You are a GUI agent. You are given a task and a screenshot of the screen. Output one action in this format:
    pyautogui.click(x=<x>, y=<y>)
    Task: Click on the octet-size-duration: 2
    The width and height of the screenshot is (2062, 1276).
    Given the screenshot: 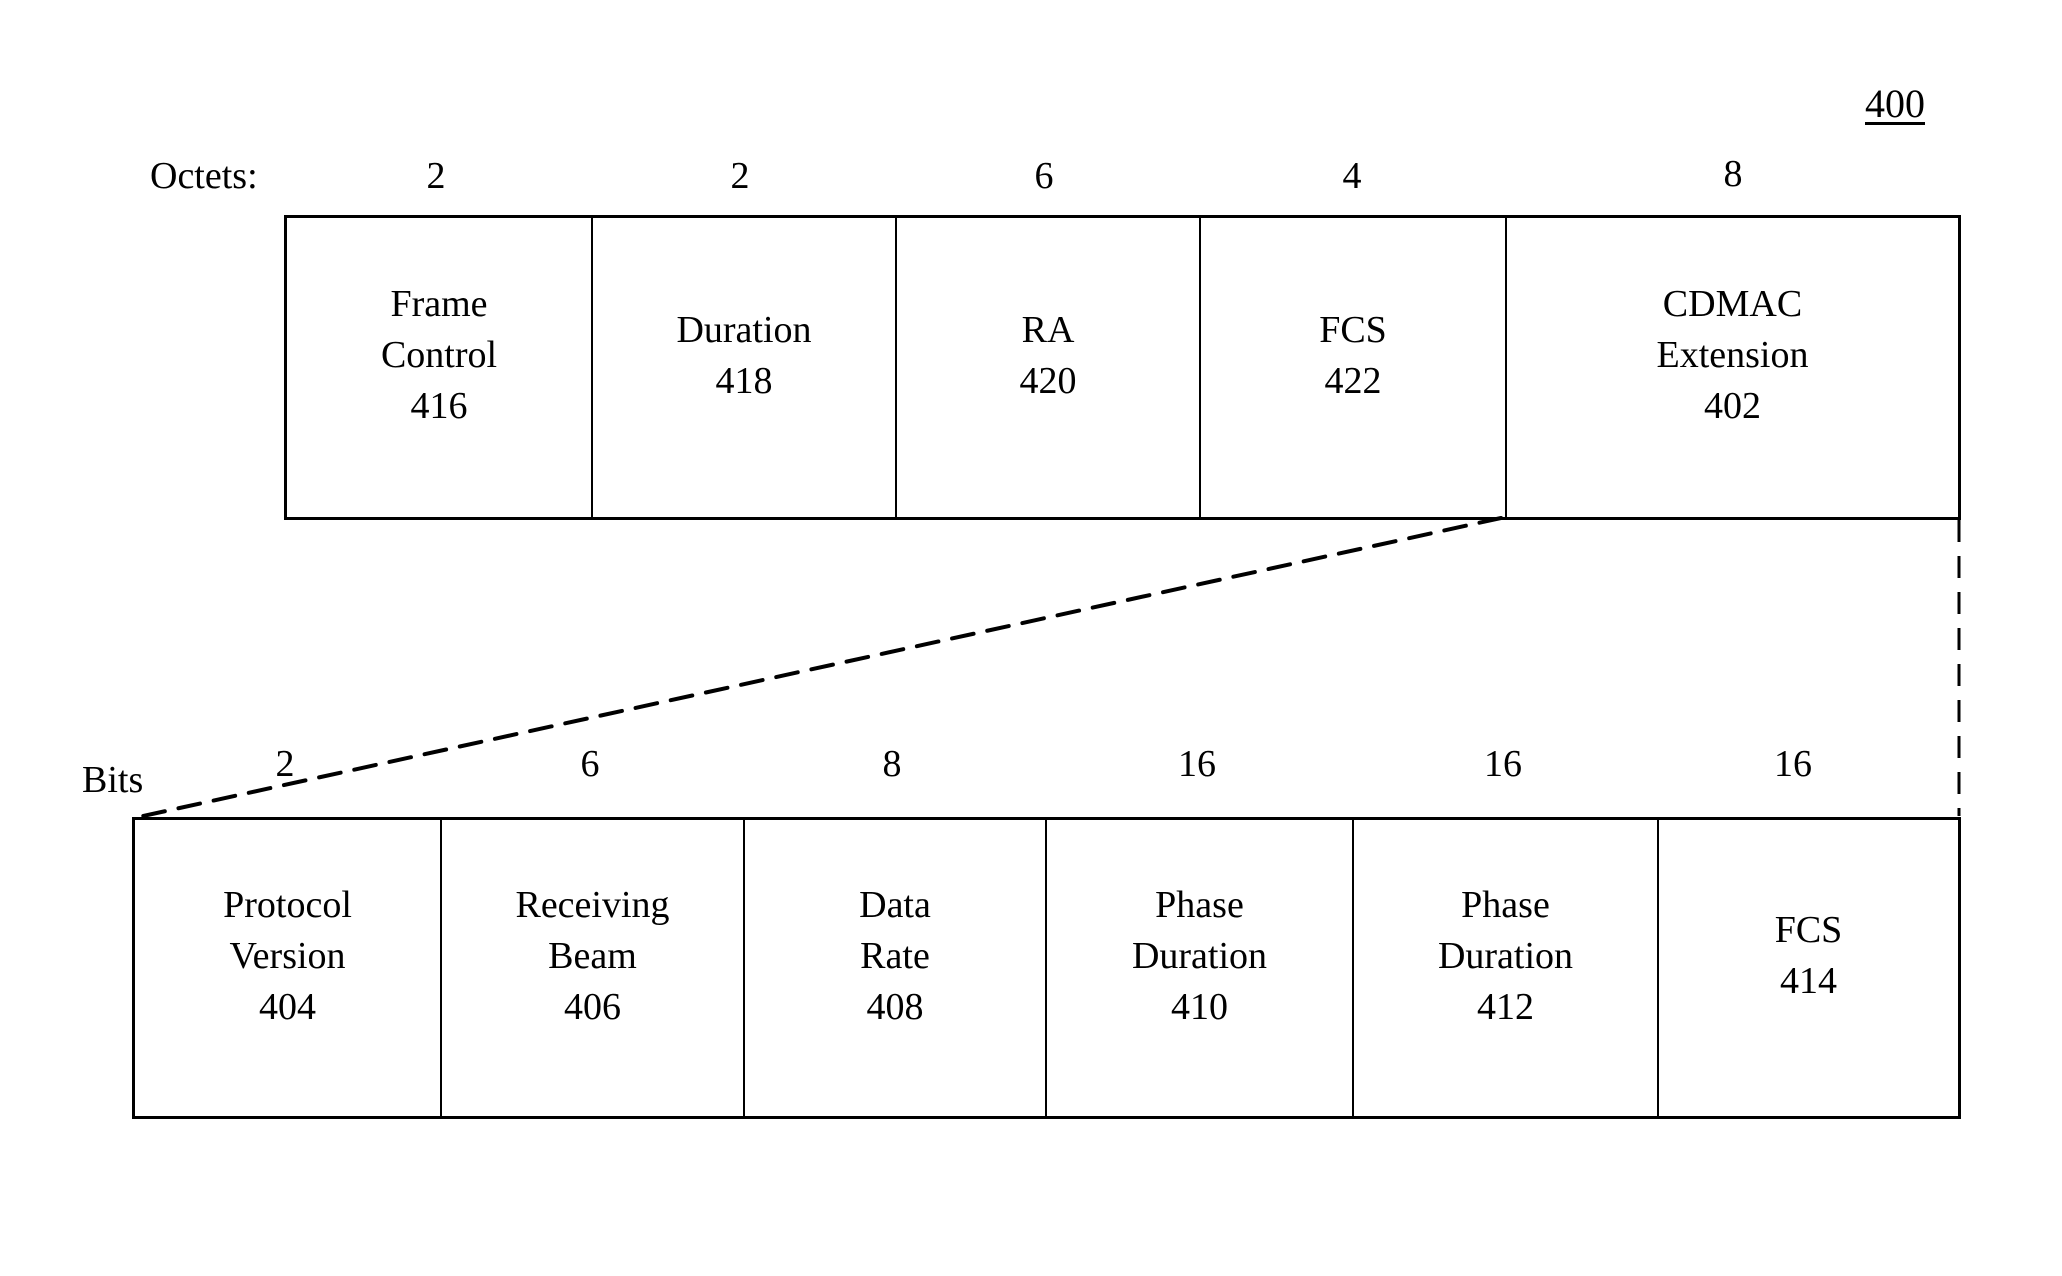 What is the action you would take?
    pyautogui.click(x=740, y=176)
    